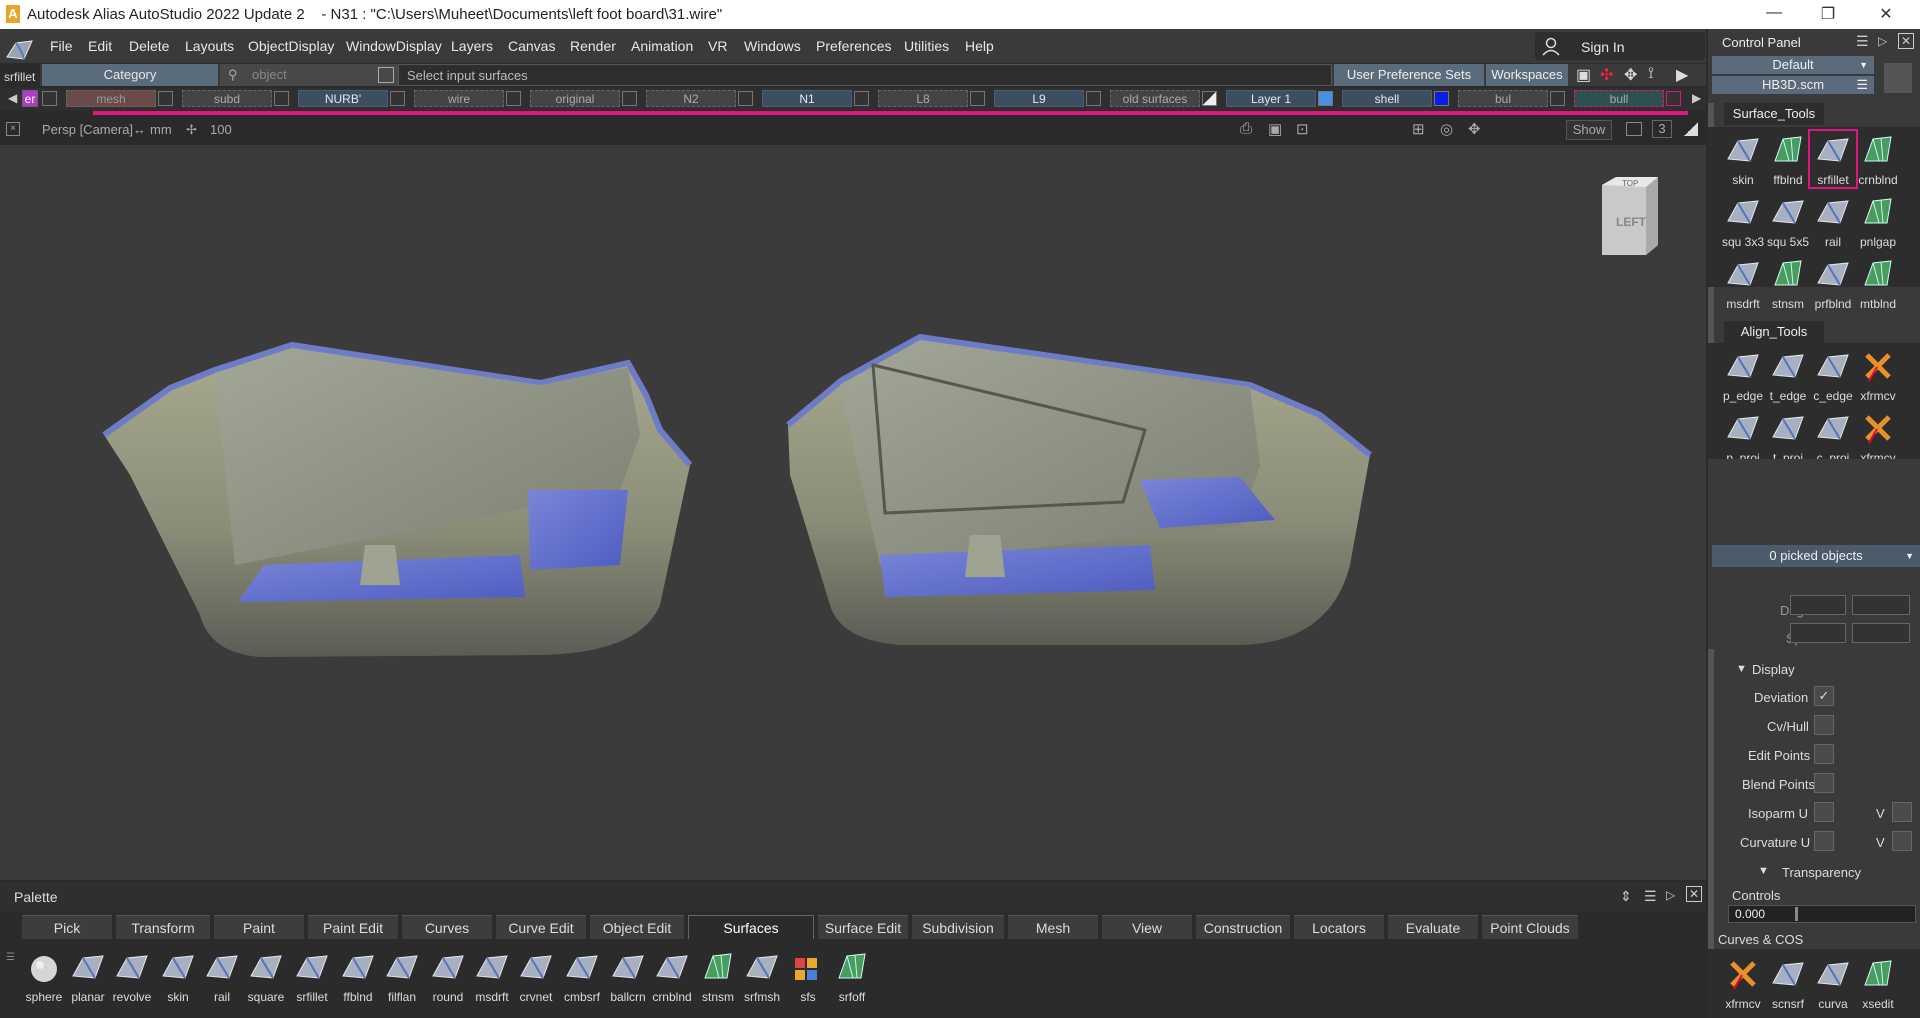 This screenshot has width=1920, height=1018. I want to click on cp-tool-msdrft: msdrft, so click(1743, 283).